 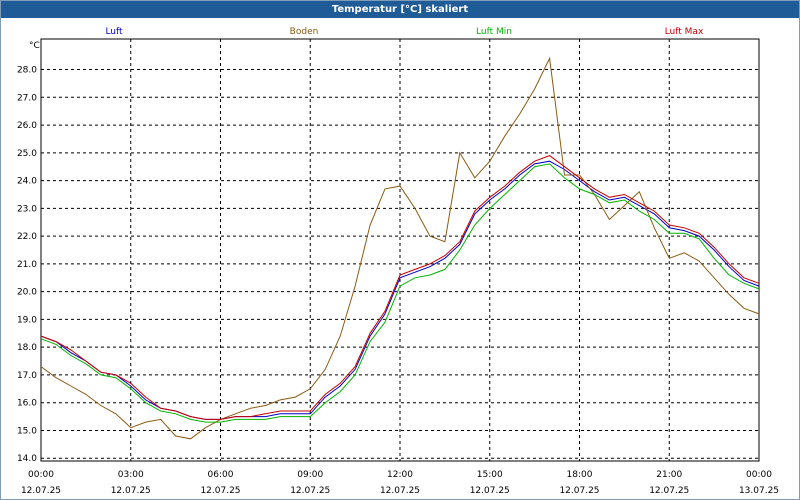 What do you see at coordinates (759, 491) in the screenshot?
I see `x-tick-date: 13.07.25` at bounding box center [759, 491].